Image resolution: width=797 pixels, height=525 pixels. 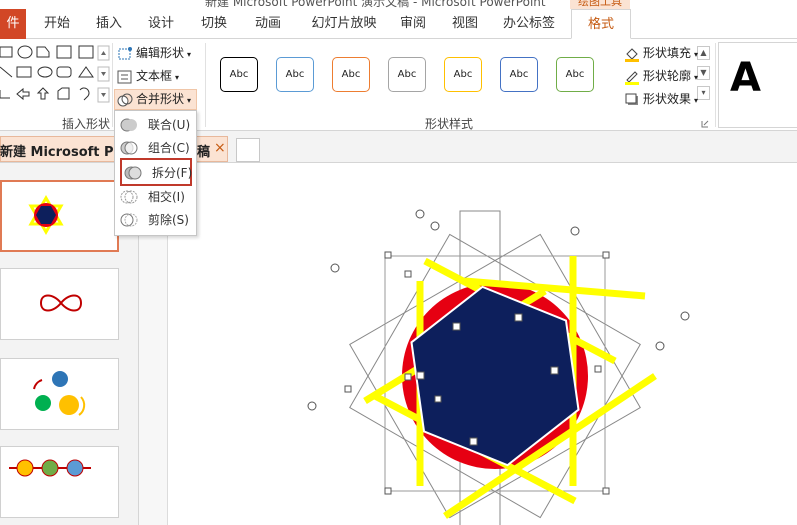 I want to click on menu-item-label: 拆分(F), so click(x=172, y=173).